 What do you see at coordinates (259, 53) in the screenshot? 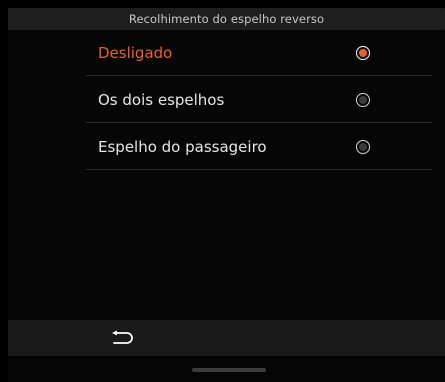
I see `option-desligado: Desligado` at bounding box center [259, 53].